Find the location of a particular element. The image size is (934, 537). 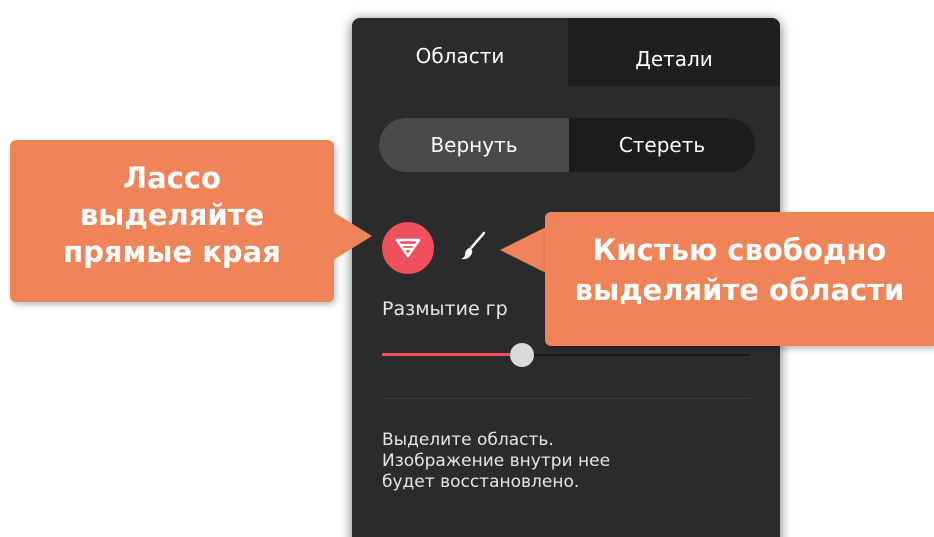

brush-icon is located at coordinates (473, 245).